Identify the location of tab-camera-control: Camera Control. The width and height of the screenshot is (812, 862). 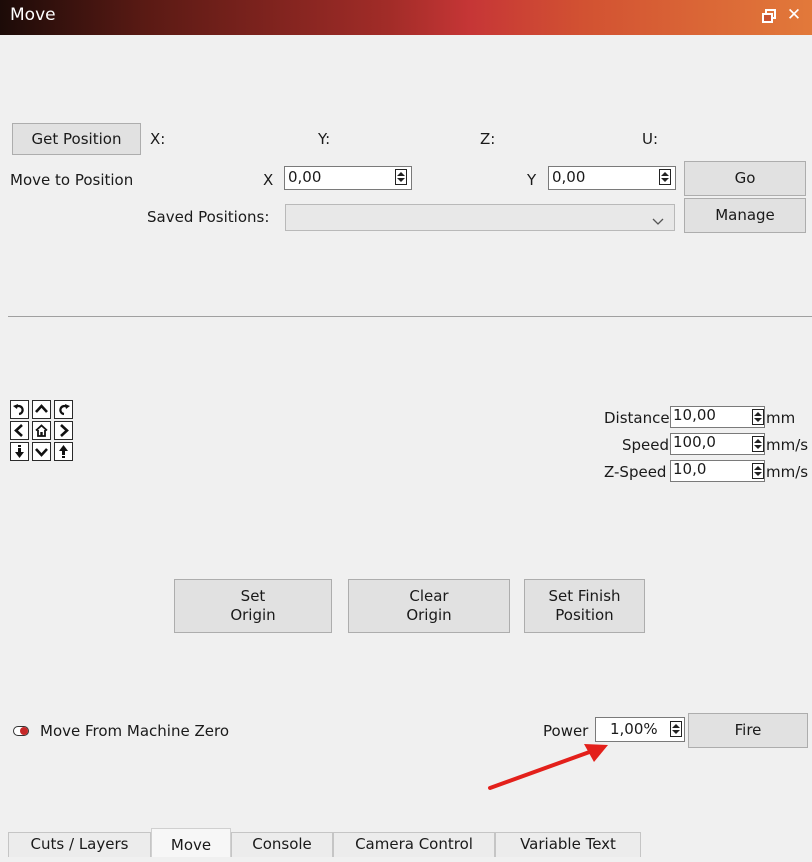
(414, 844).